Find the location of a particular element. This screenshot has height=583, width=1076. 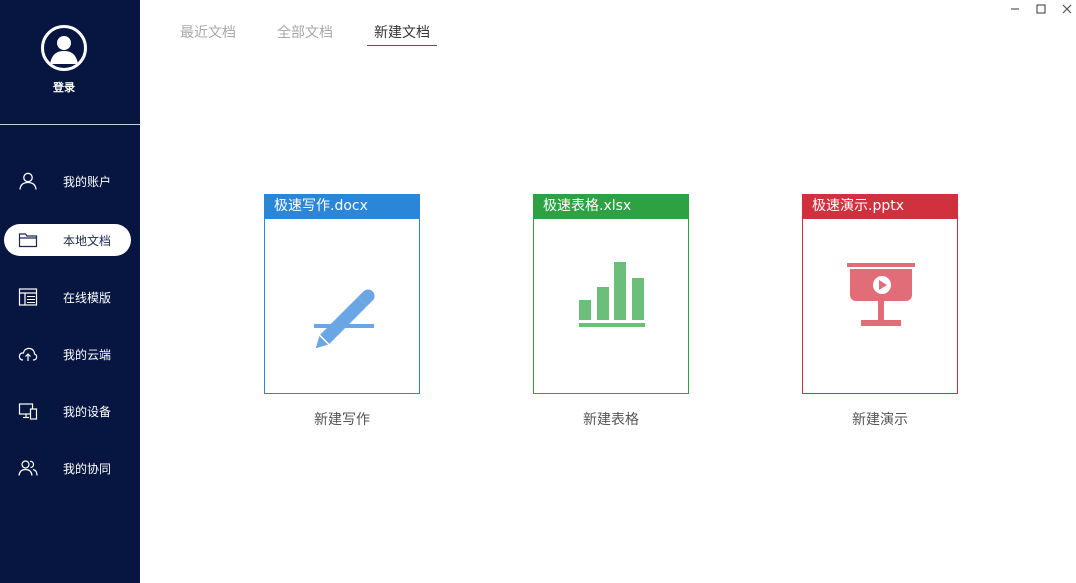

tab-all-docs: 全部文档 is located at coordinates (305, 34).